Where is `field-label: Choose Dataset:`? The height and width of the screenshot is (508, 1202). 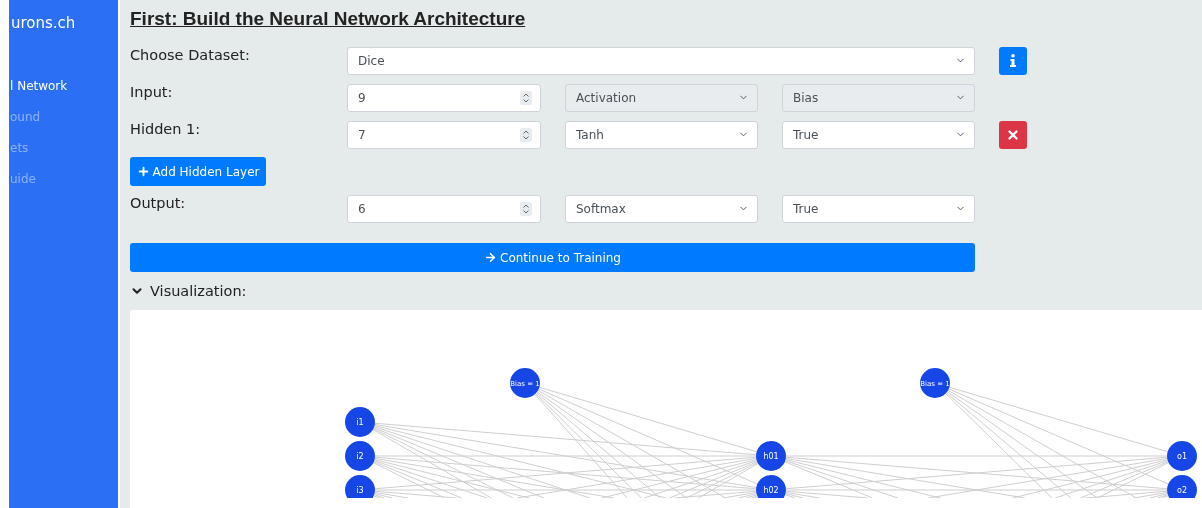 field-label: Choose Dataset: is located at coordinates (190, 54).